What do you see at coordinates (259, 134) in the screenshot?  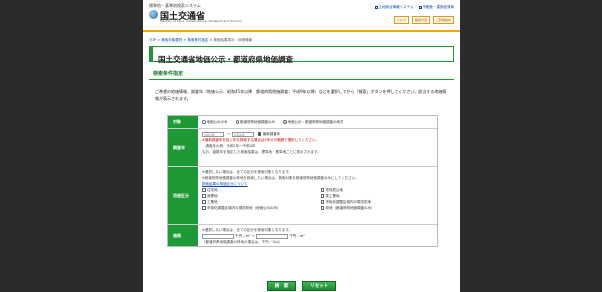 I see `checkbox-checked-icon` at bounding box center [259, 134].